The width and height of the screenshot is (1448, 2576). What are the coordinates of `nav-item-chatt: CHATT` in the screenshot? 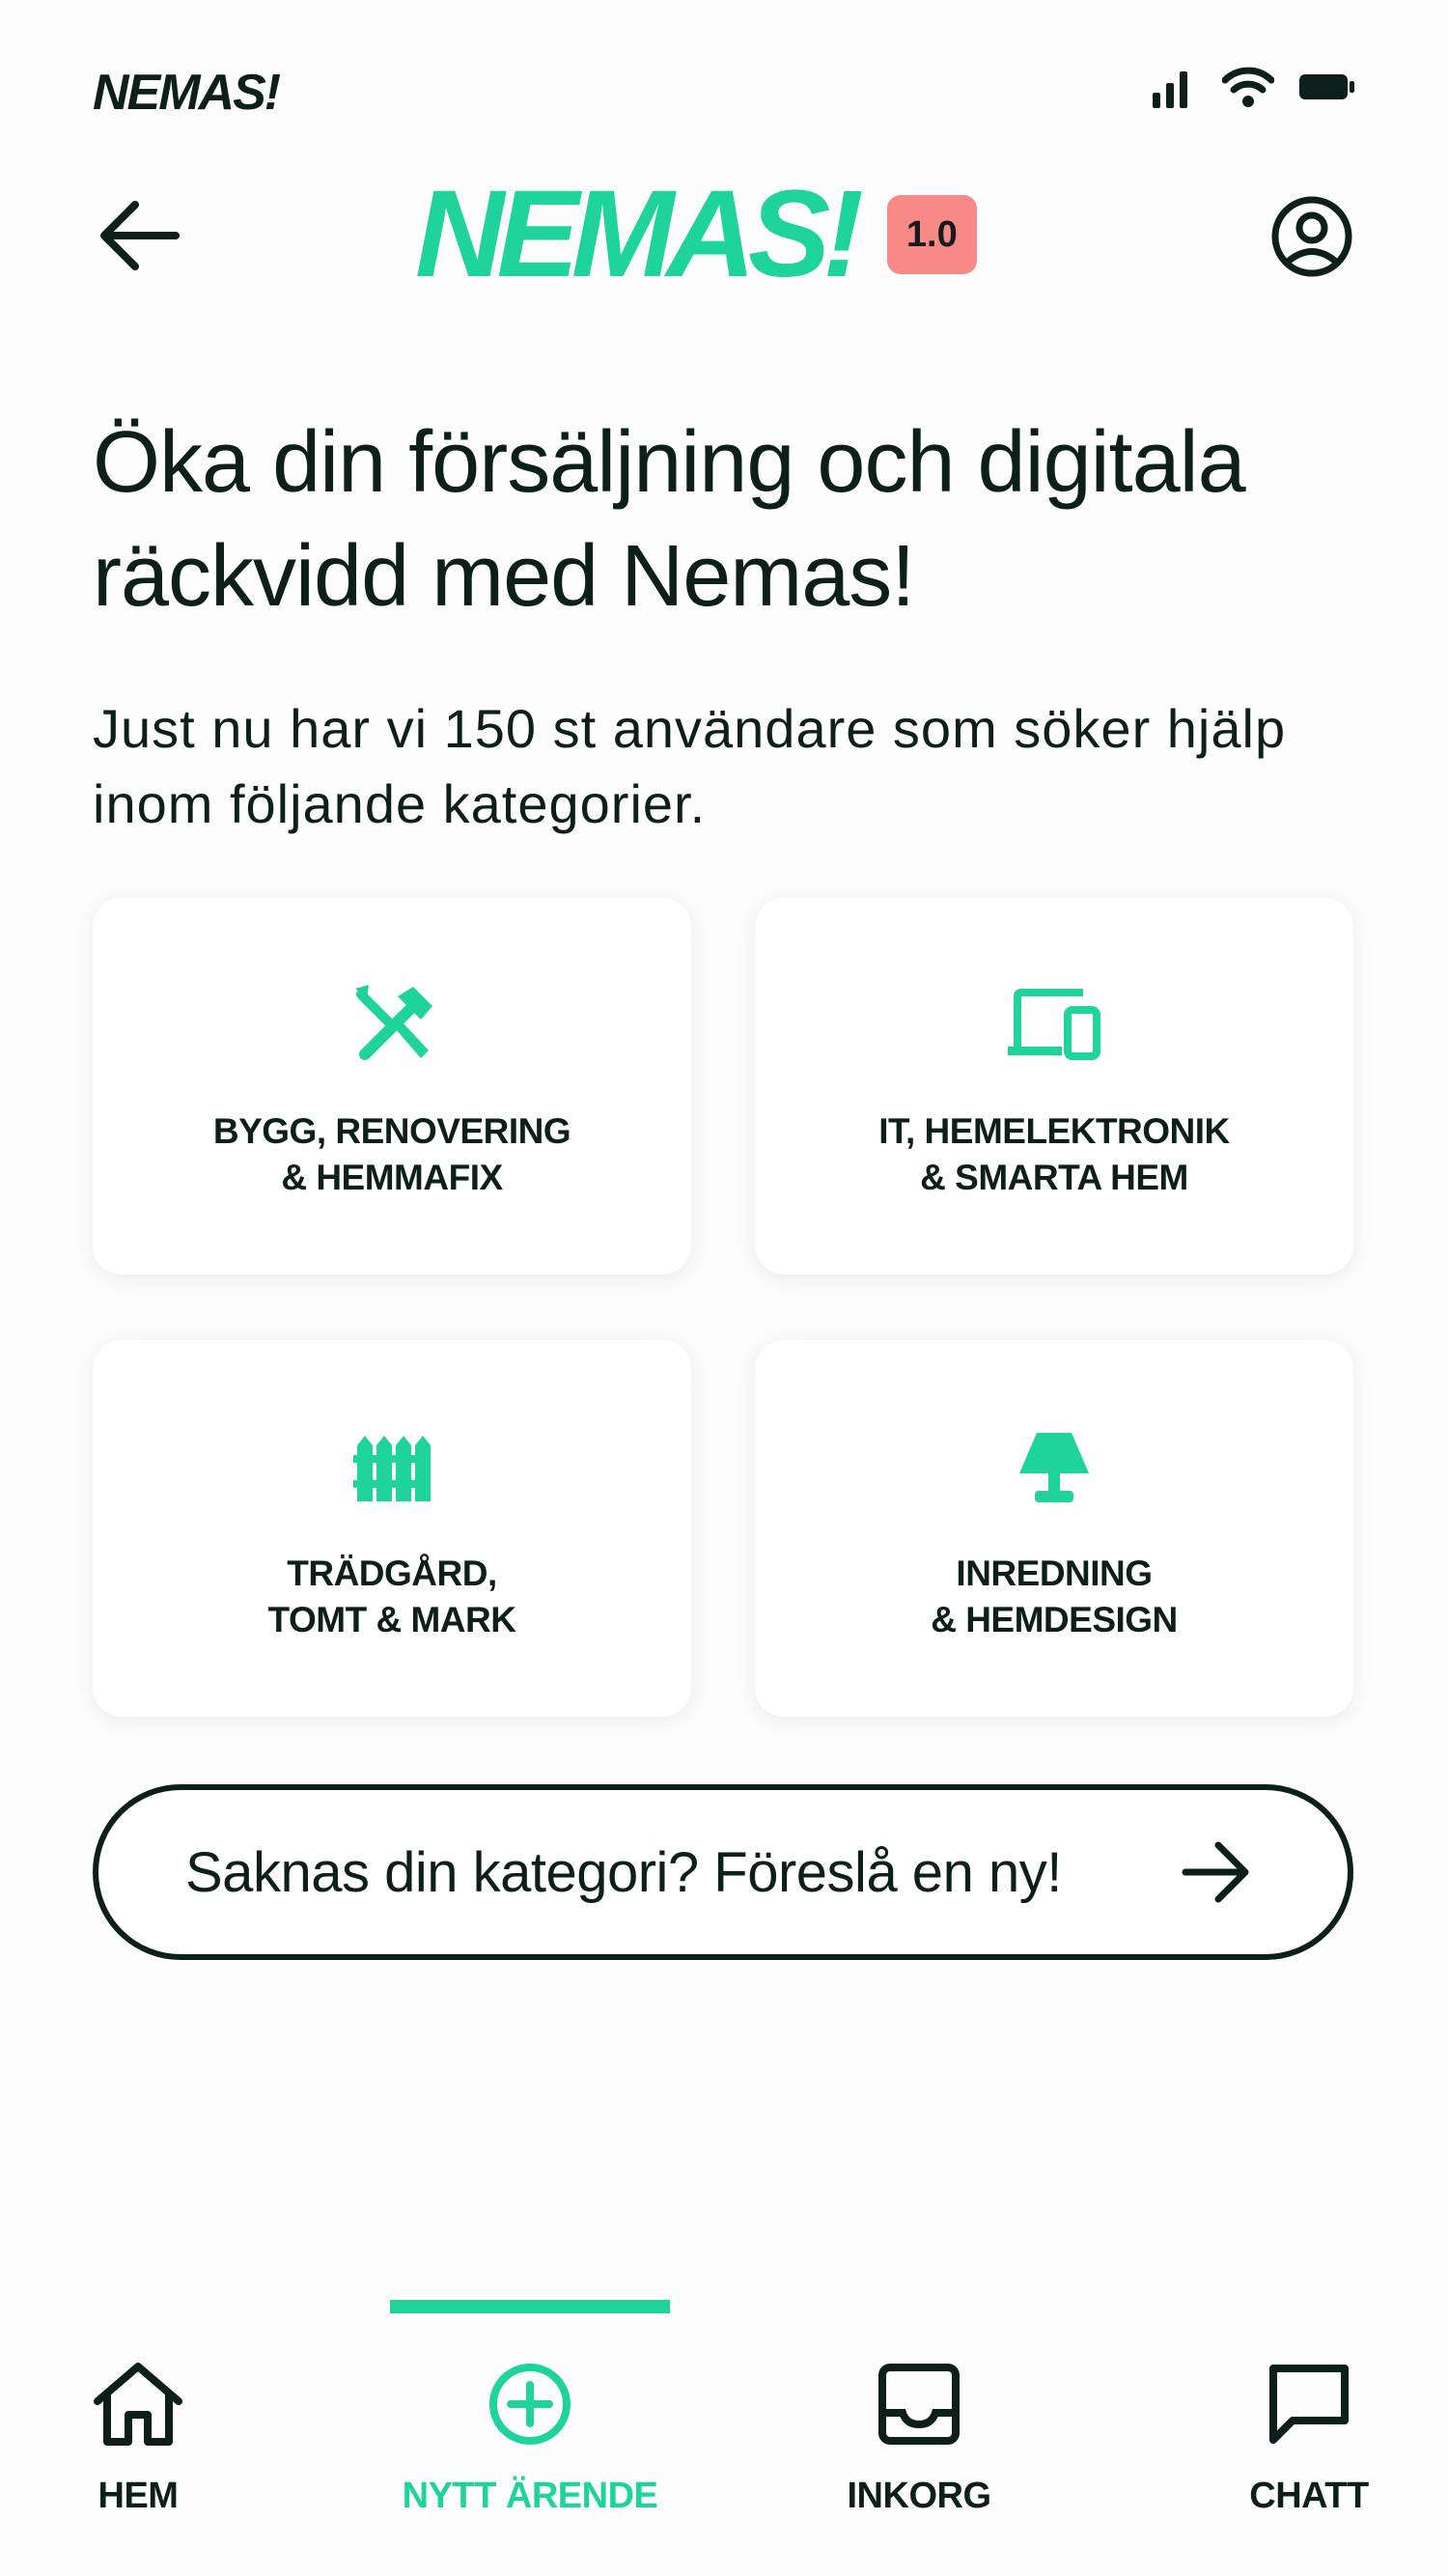 It's located at (1309, 2437).